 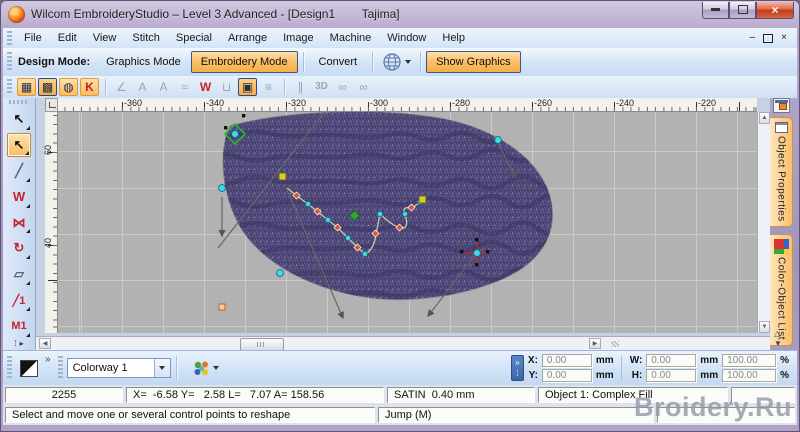 I want to click on scroll-down-icon: ▼, so click(x=764, y=327).